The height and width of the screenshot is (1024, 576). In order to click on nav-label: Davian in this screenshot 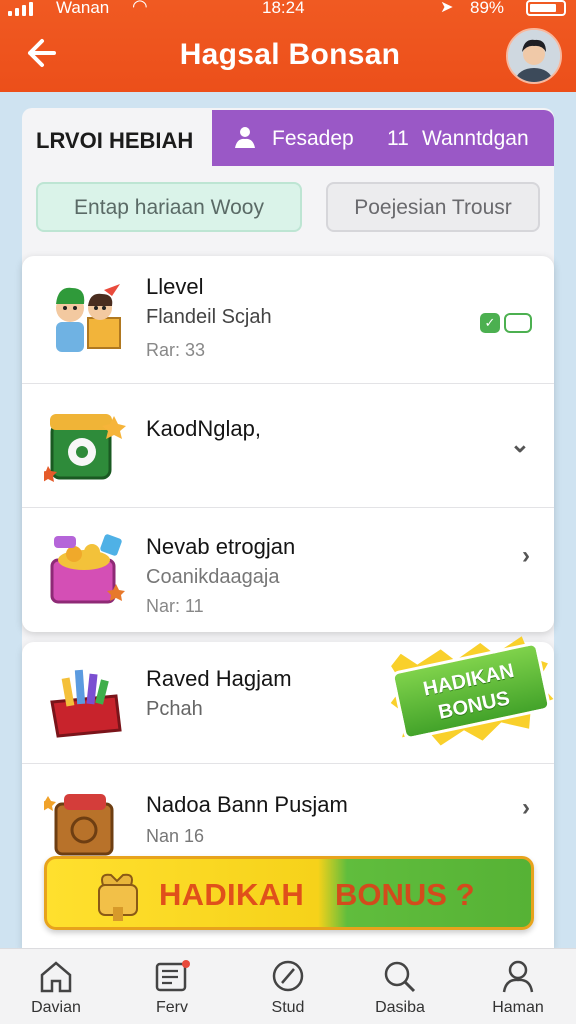, I will do `click(56, 1007)`.